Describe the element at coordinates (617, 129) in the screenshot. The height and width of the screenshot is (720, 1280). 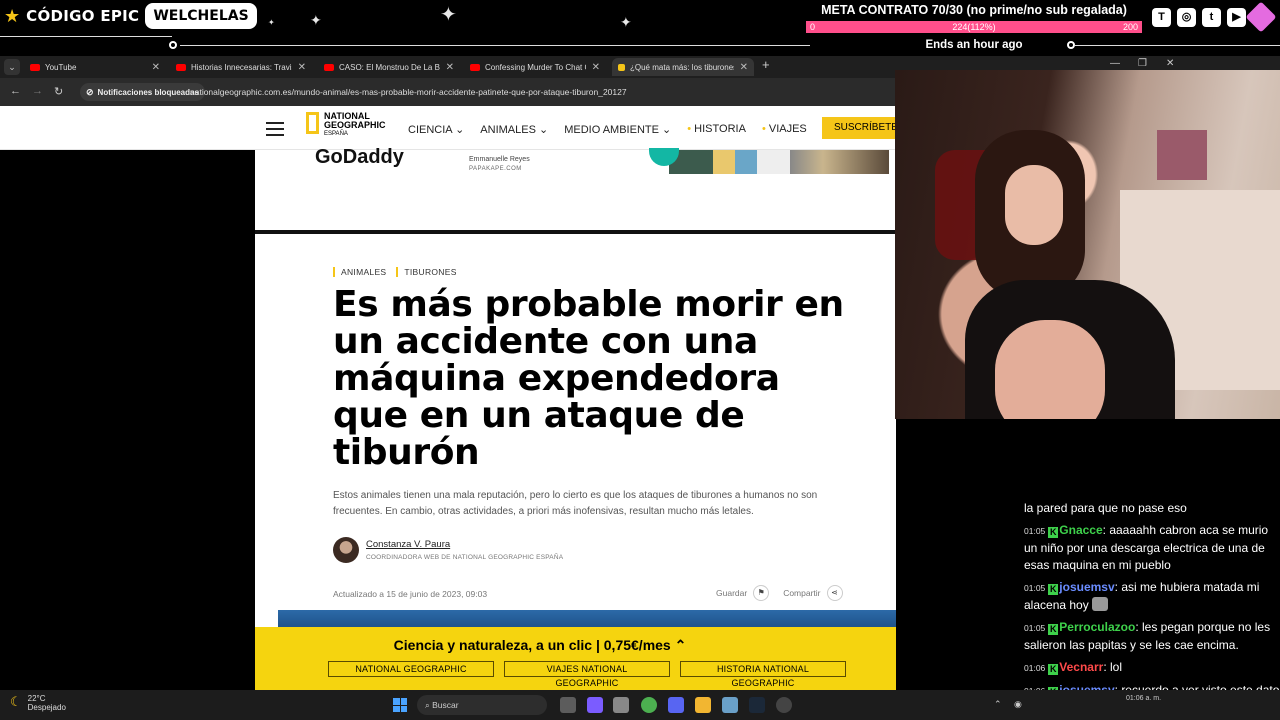
I see `nav-medio-ambiente: MEDIO AMBIENTE ⌄` at that location.